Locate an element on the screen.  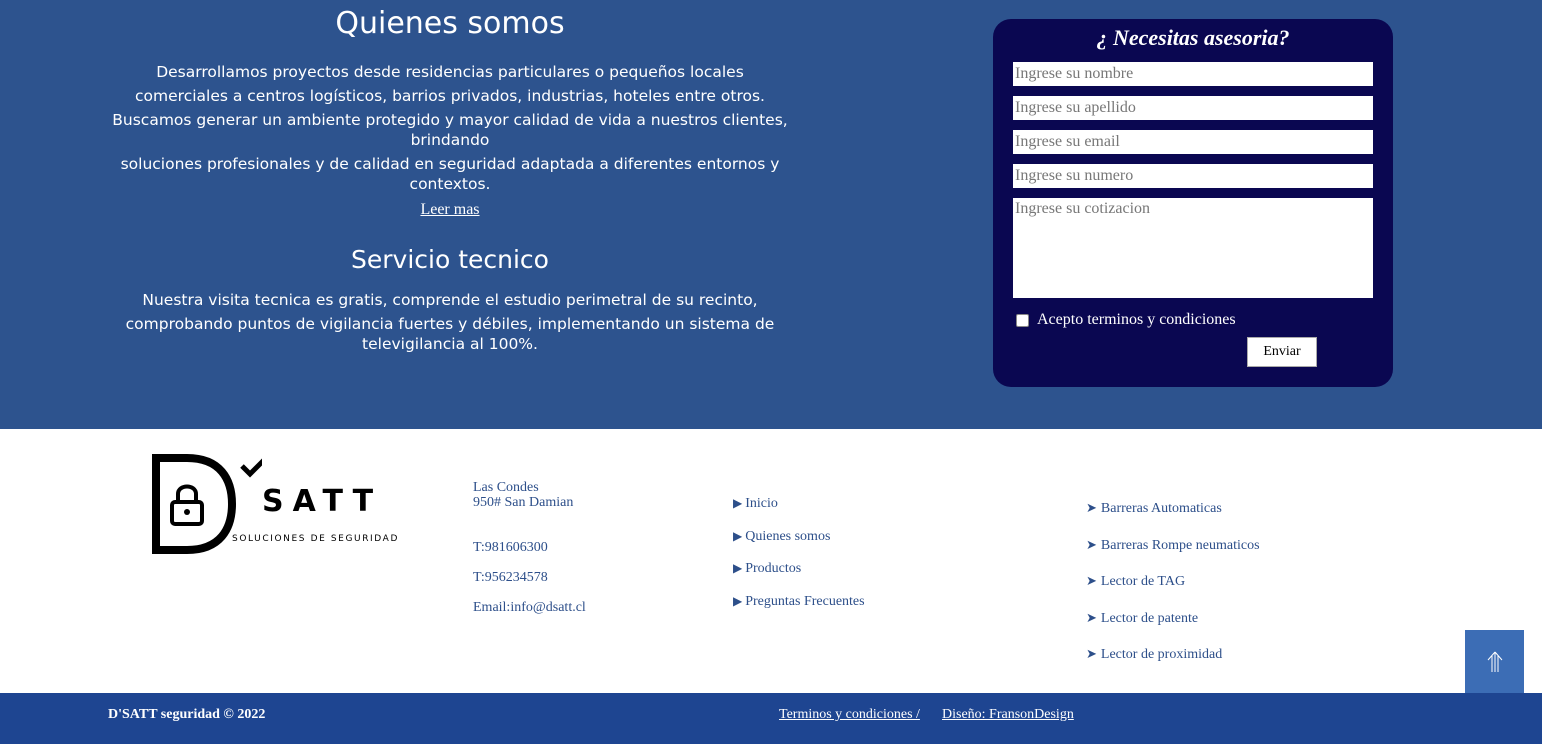
copyright: D'SATT seguridad © 2022 is located at coordinates (187, 714).